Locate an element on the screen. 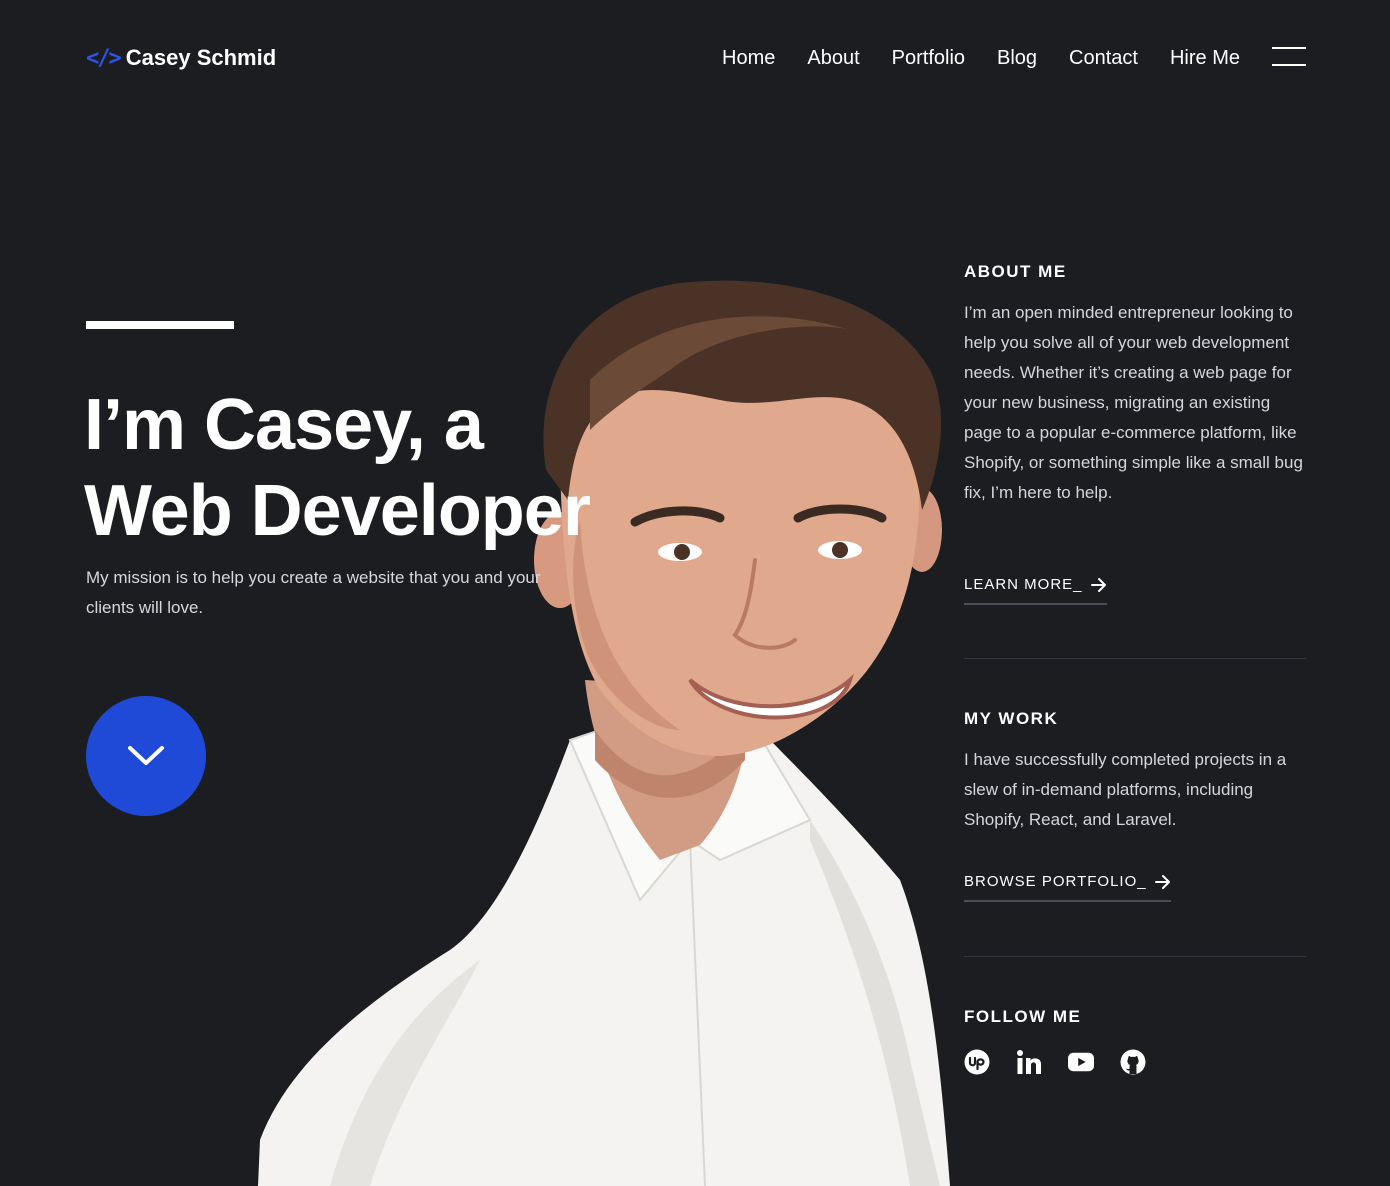 The height and width of the screenshot is (1186, 1390). hero-title-line-2: Web Developer is located at coordinates (337, 511).